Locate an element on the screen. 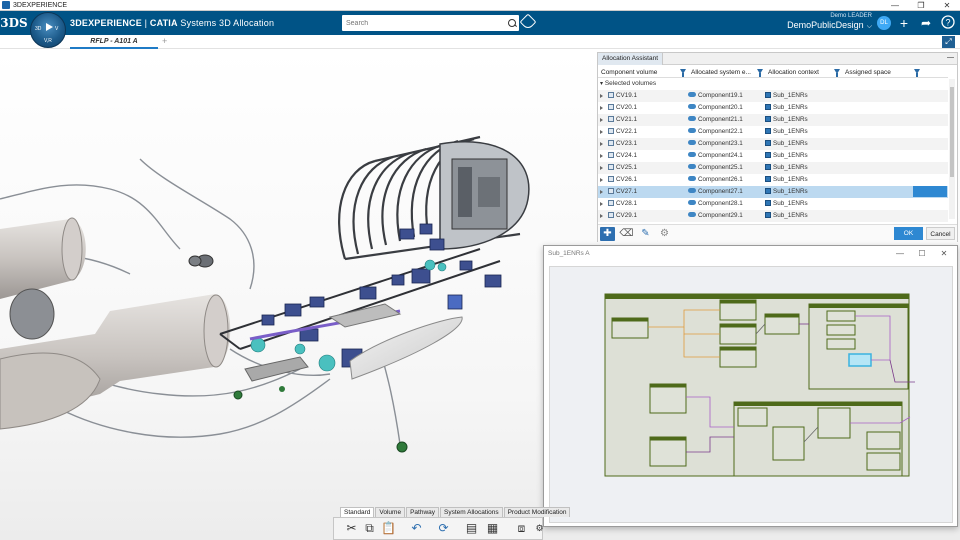 This screenshot has width=960, height=540. action-tab-standard: Standard is located at coordinates (357, 512).